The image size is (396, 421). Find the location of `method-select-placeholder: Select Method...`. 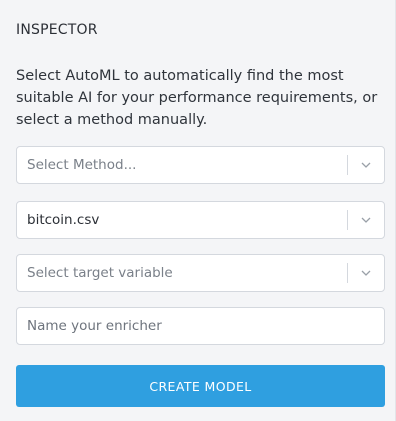

method-select-placeholder: Select Method... is located at coordinates (82, 165).